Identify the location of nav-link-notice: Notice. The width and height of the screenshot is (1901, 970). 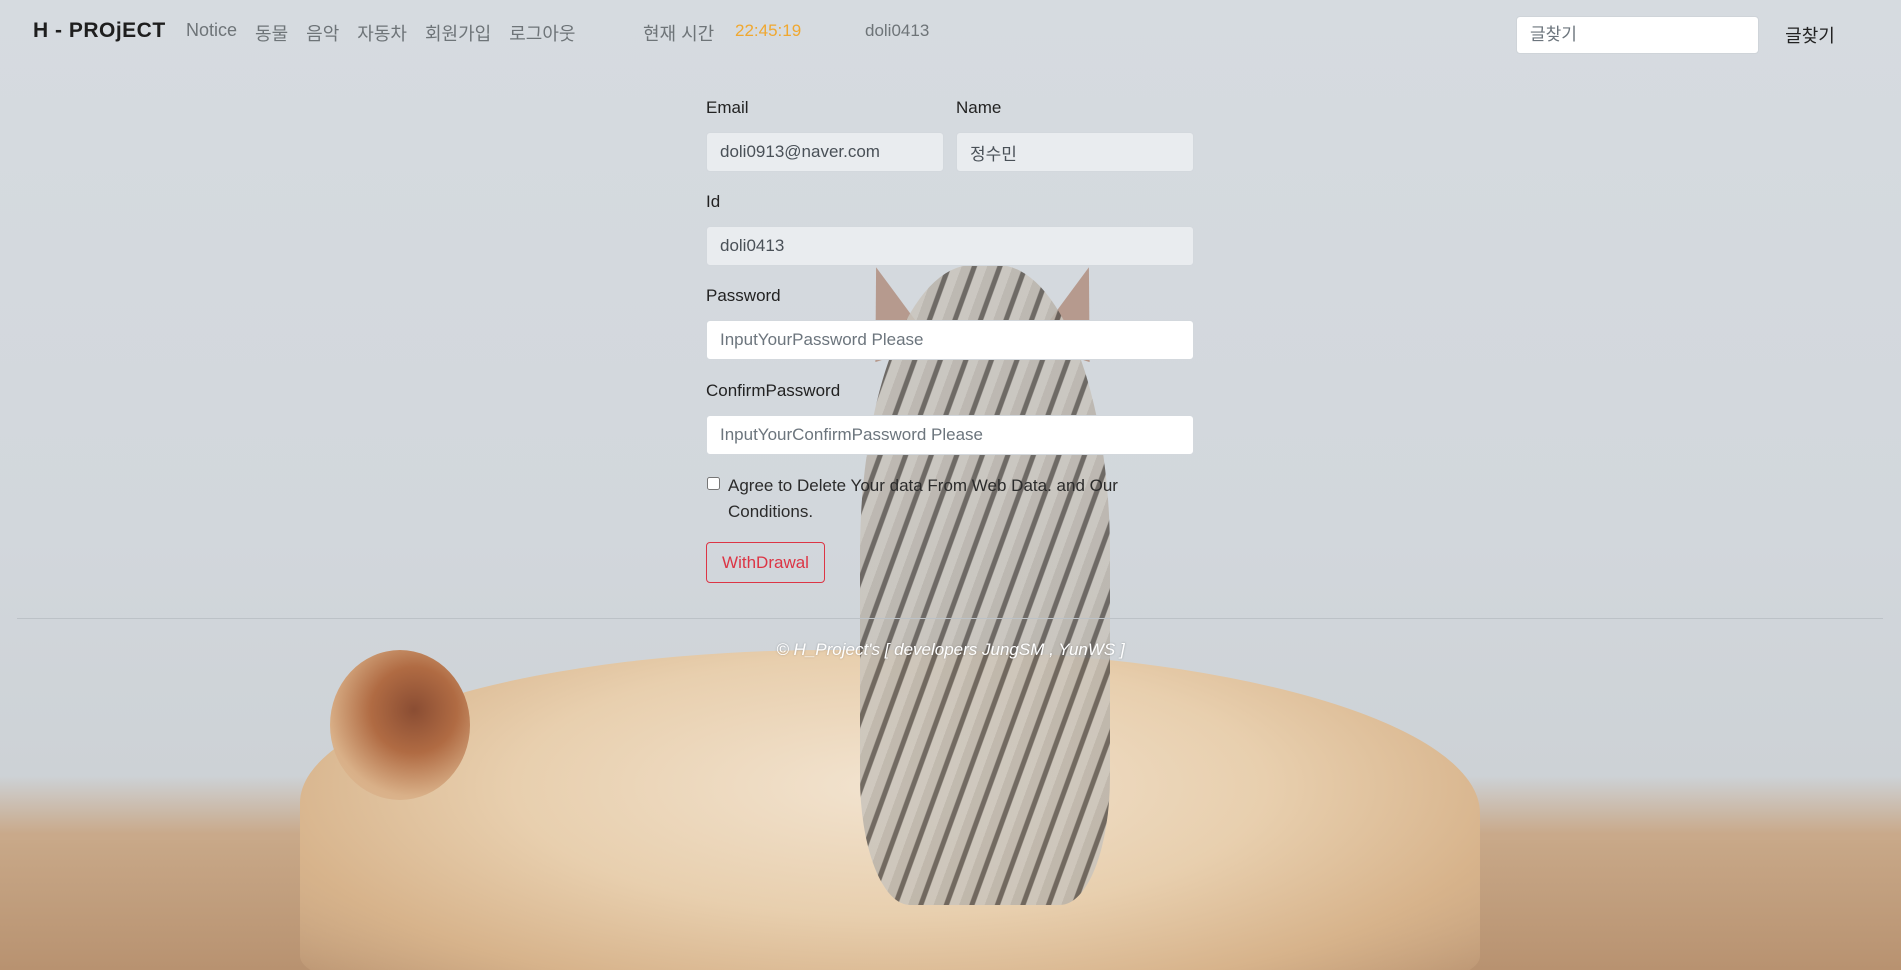
(211, 33).